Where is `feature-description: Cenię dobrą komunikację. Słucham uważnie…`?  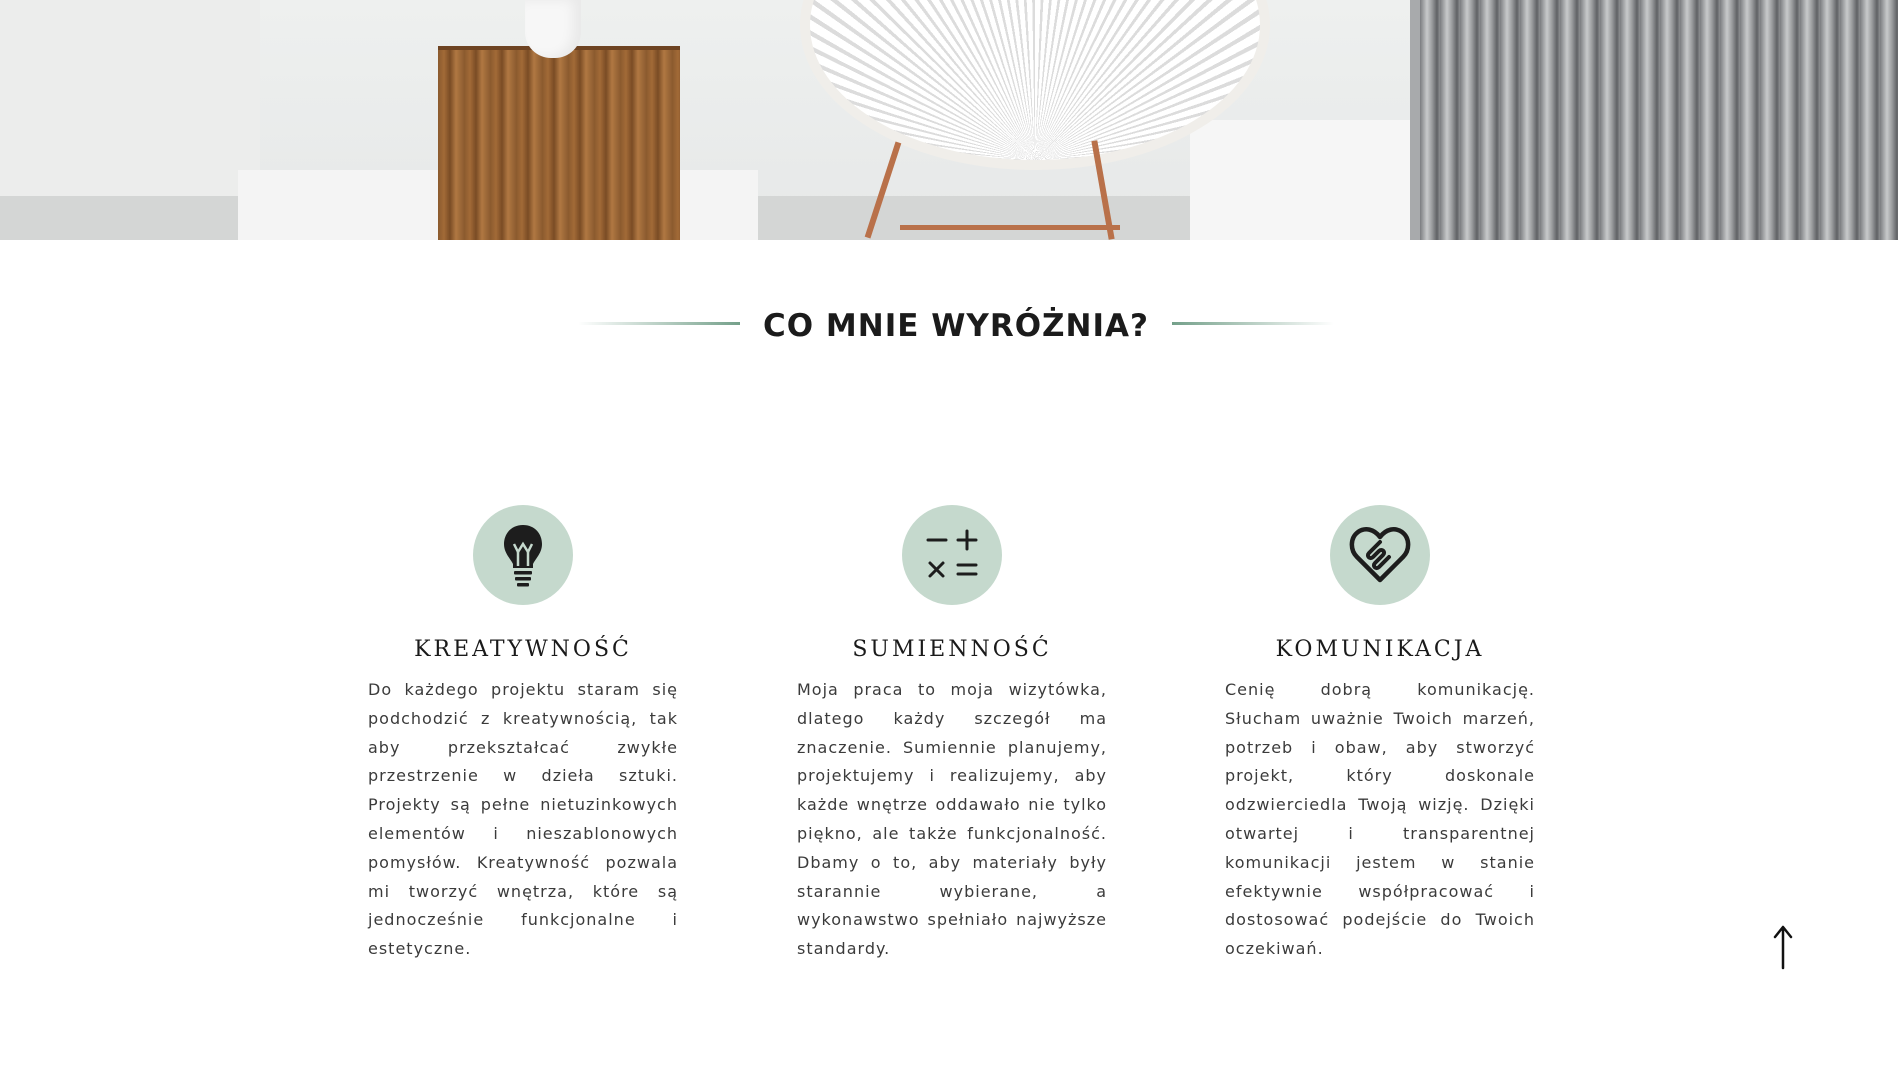 feature-description: Cenię dobrą komunikację. Słucham uważnie… is located at coordinates (1380, 819).